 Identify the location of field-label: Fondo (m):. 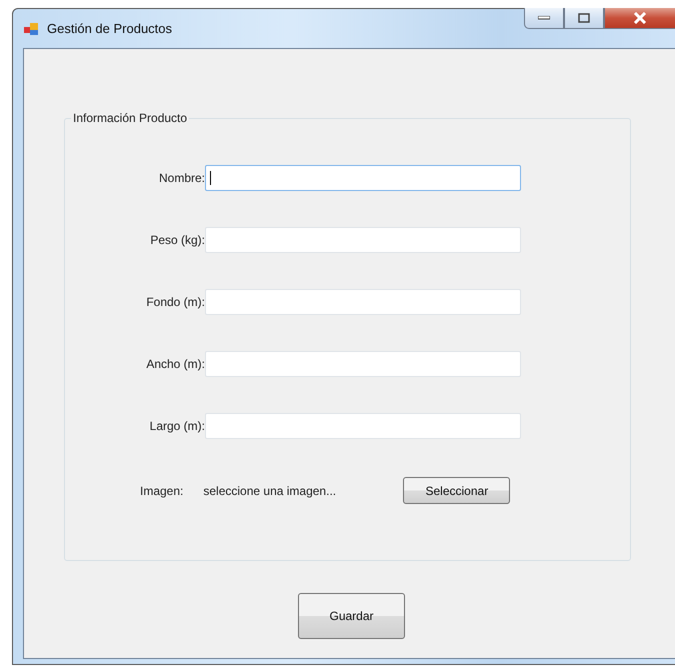
(175, 302).